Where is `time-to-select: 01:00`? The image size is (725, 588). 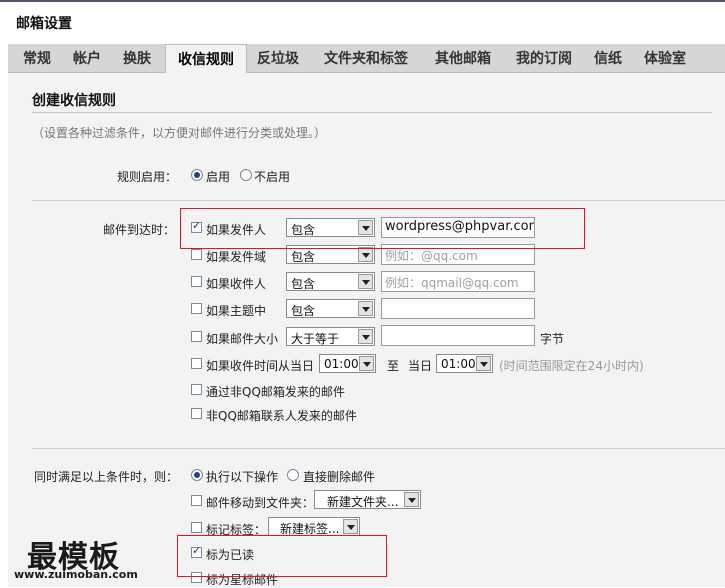 time-to-select: 01:00 is located at coordinates (464, 363).